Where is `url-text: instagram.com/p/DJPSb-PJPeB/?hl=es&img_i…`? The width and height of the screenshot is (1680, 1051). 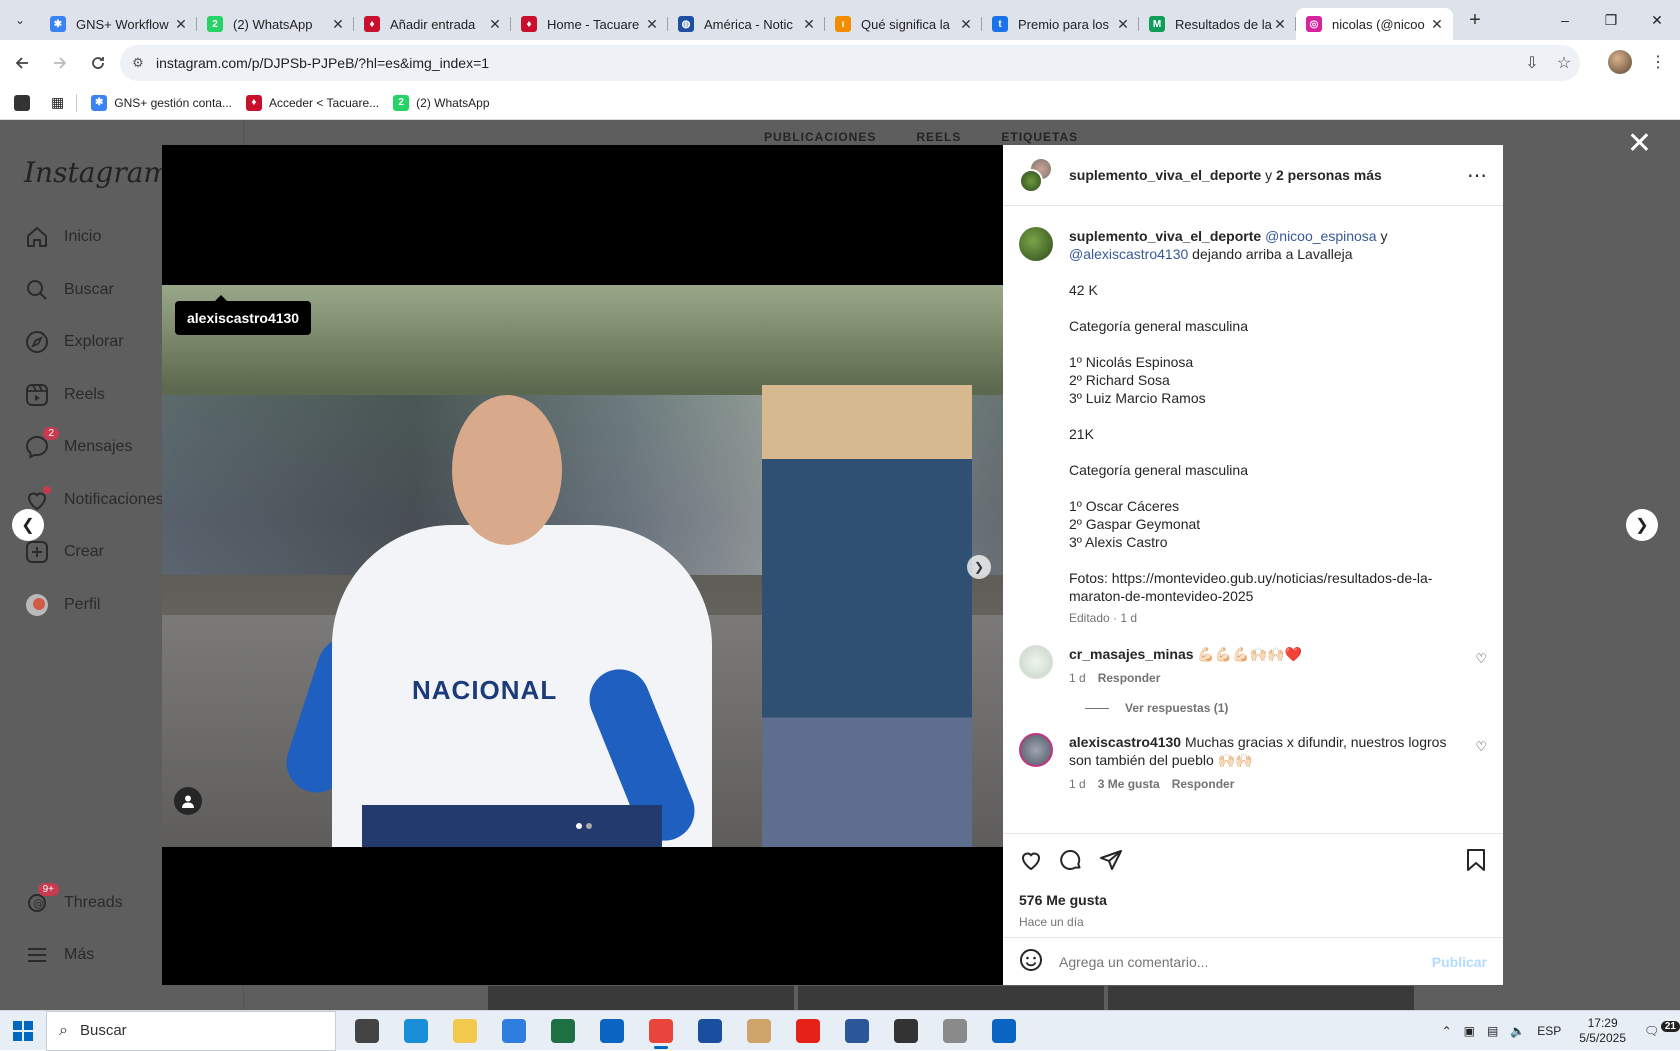 url-text: instagram.com/p/DJPSb-PJPeB/?hl=es&img_i… is located at coordinates (836, 63).